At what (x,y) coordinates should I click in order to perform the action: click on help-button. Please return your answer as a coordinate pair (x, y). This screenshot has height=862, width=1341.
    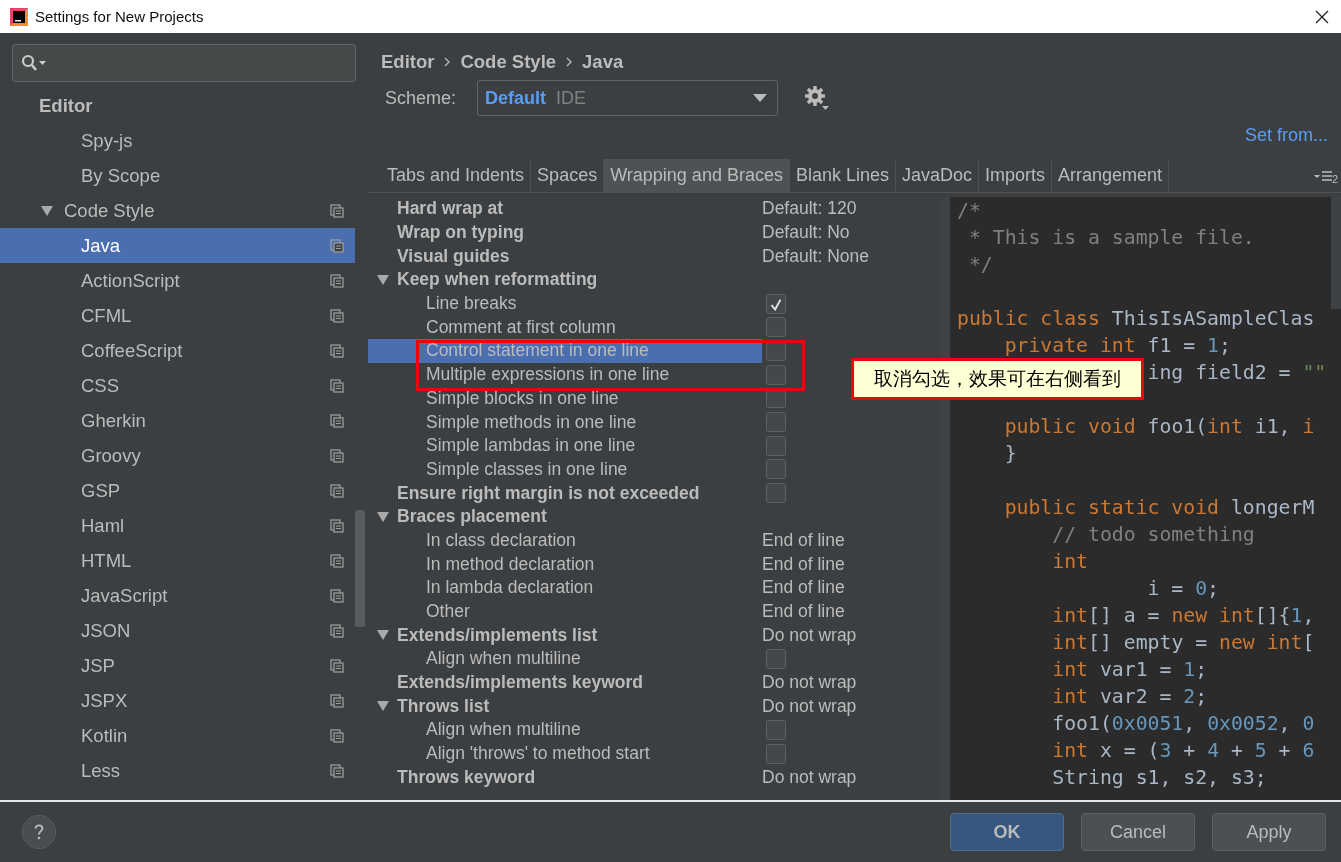
    Looking at the image, I should click on (39, 832).